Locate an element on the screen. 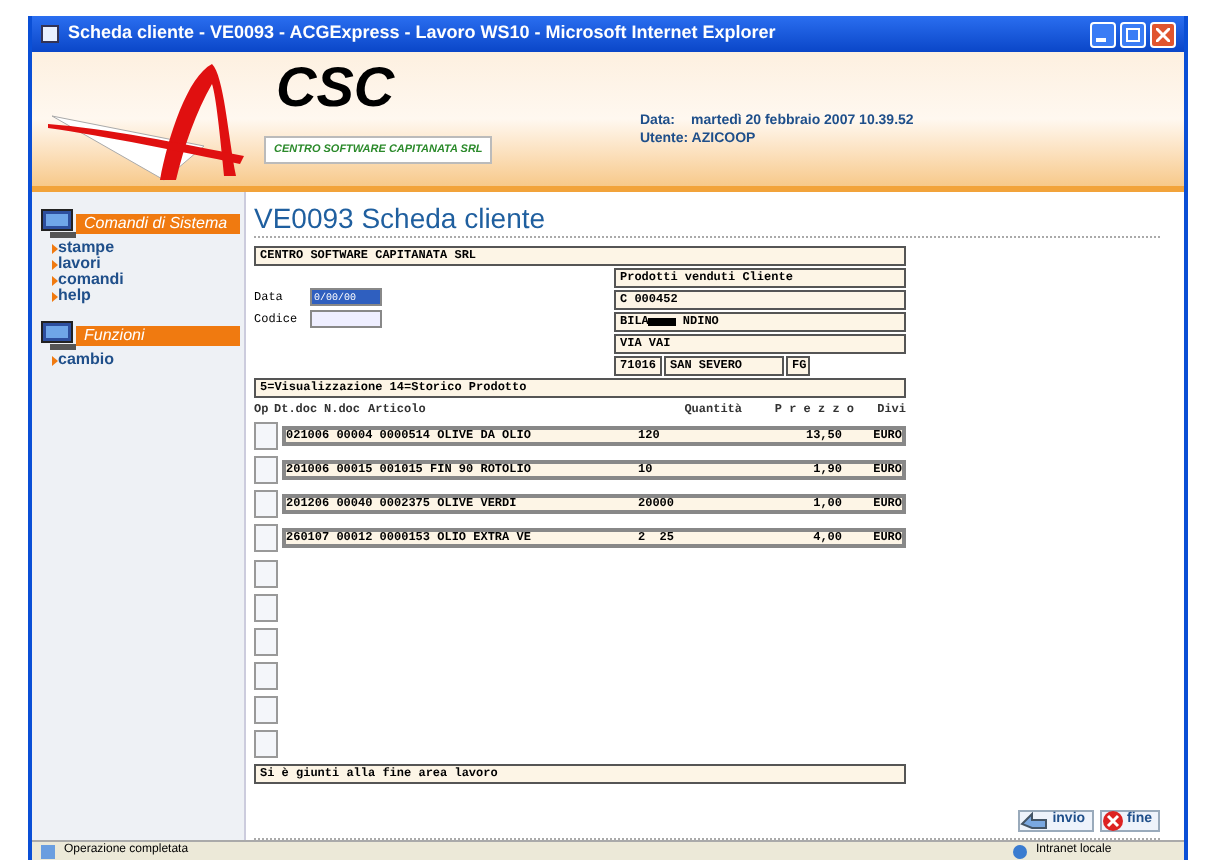 This screenshot has width=1208, height=860. close-button is located at coordinates (1163, 34).